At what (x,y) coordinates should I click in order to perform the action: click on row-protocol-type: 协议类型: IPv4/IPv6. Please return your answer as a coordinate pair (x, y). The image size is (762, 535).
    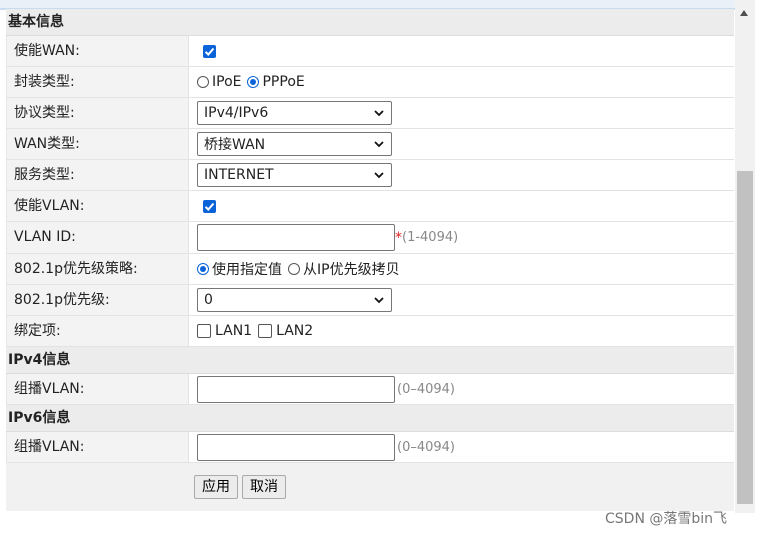
    Looking at the image, I should click on (370, 113).